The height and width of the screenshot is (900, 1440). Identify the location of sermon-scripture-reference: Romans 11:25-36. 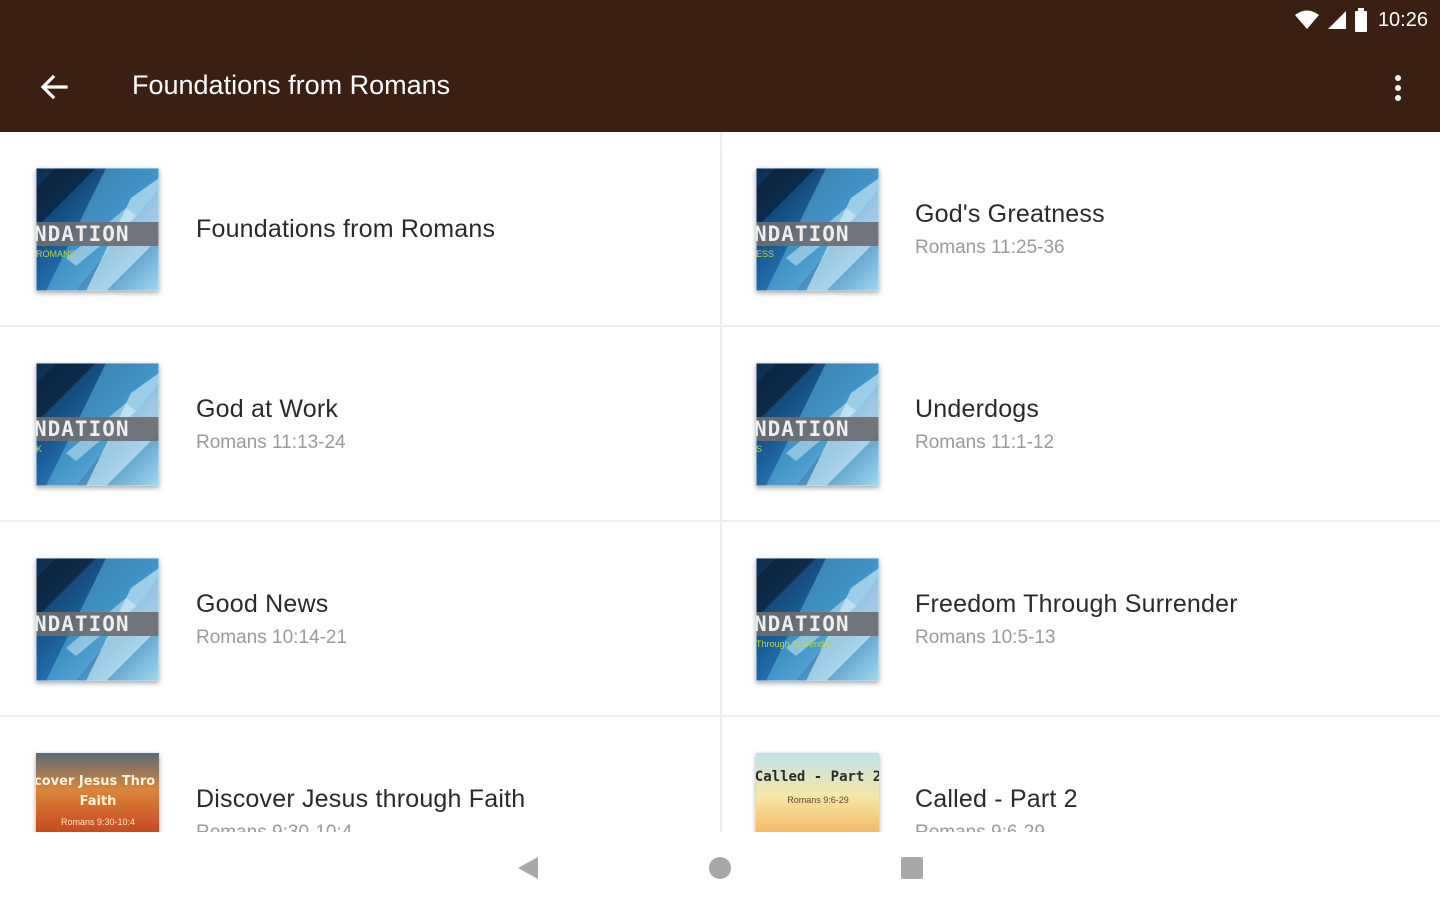
(990, 247).